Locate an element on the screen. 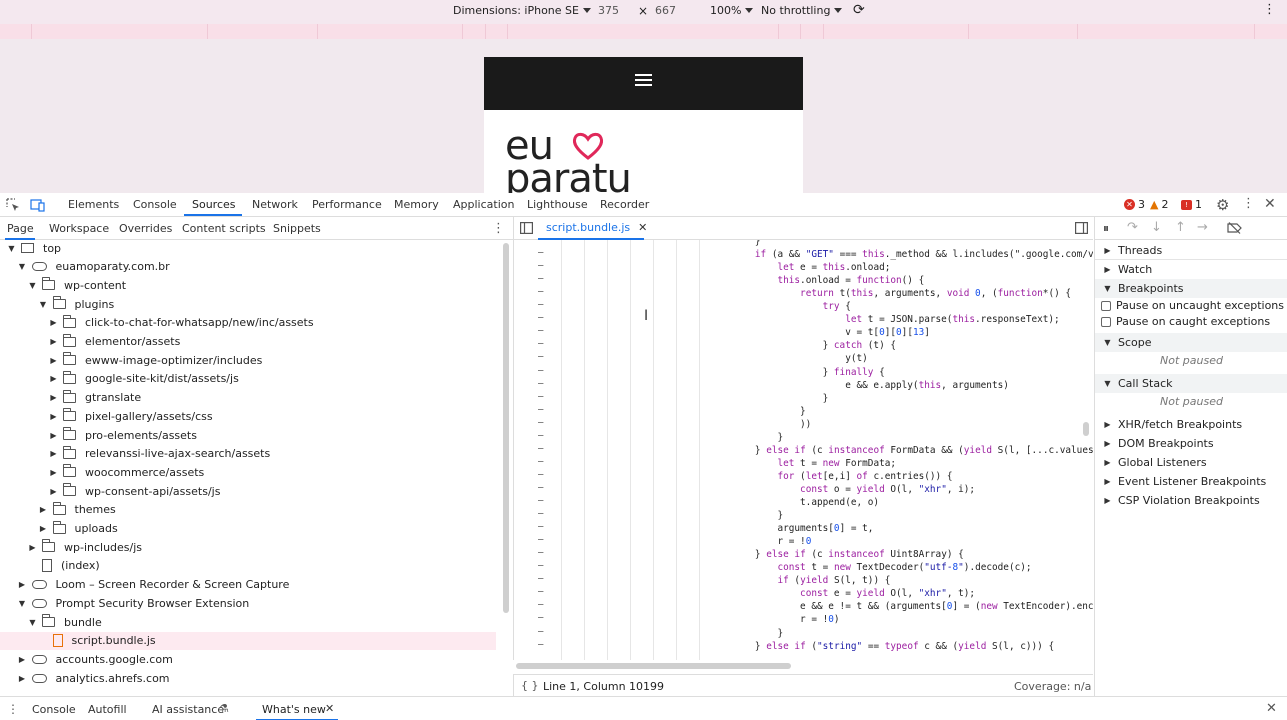 The width and height of the screenshot is (1287, 720). tree-item: script.bundle.js is located at coordinates (248, 640).